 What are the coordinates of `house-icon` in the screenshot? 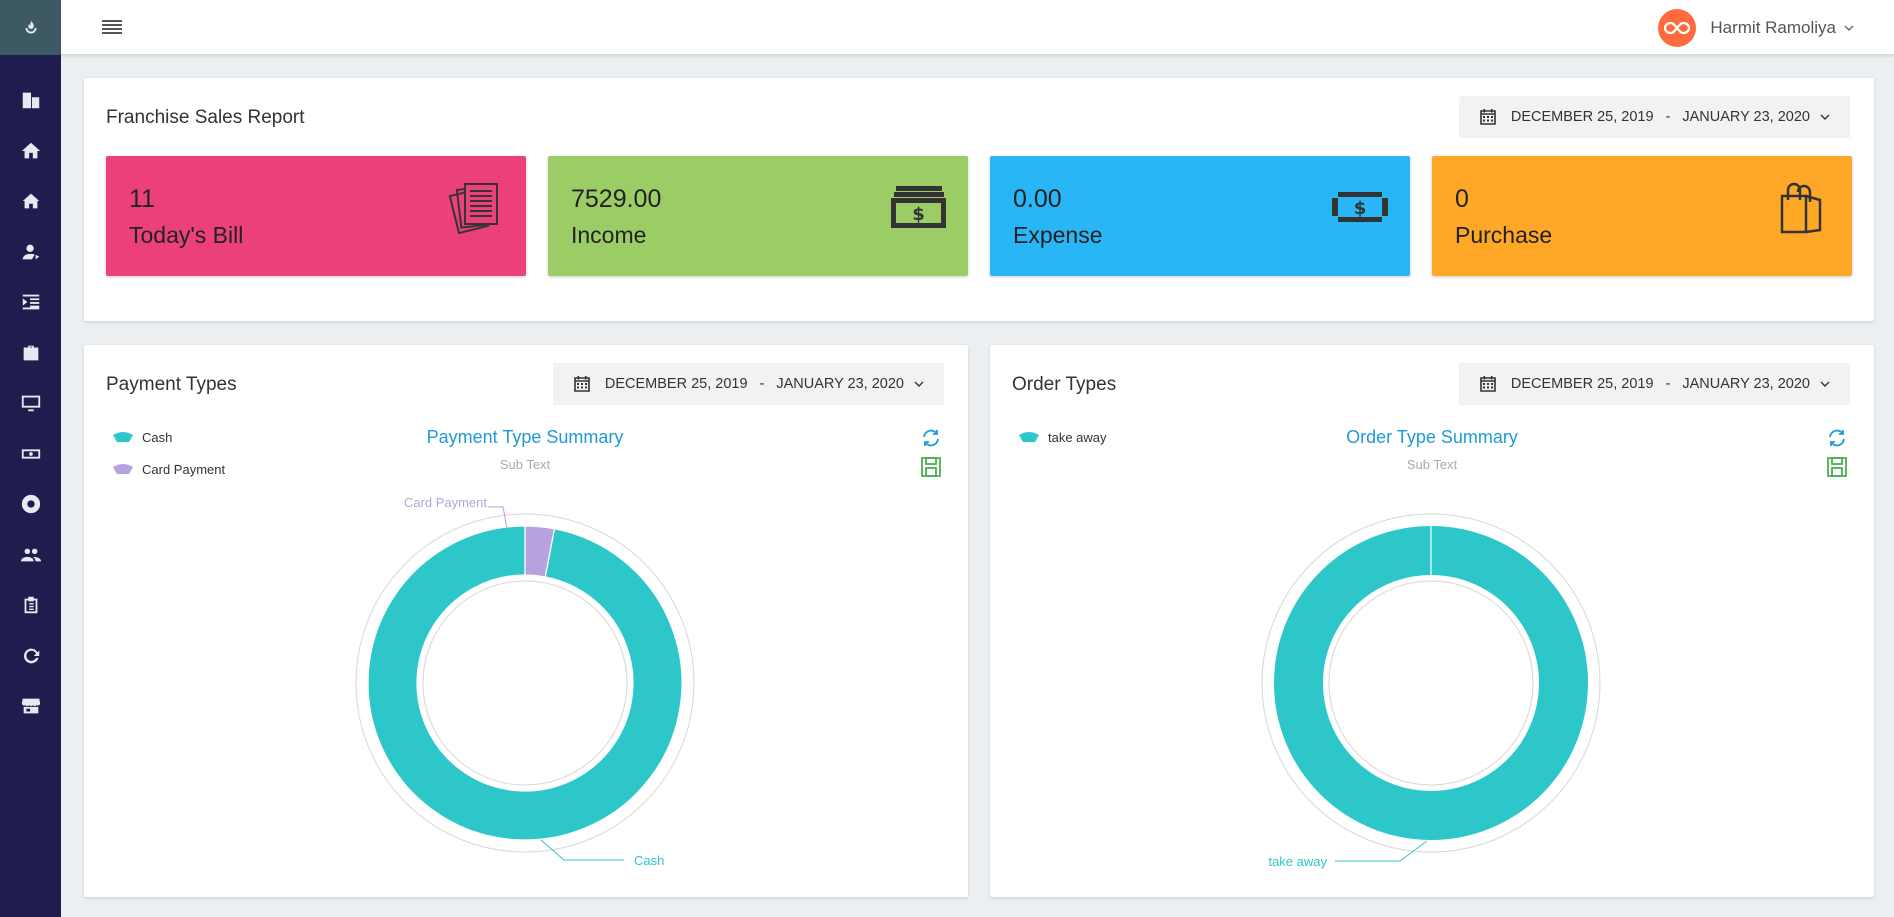 It's located at (30, 201).